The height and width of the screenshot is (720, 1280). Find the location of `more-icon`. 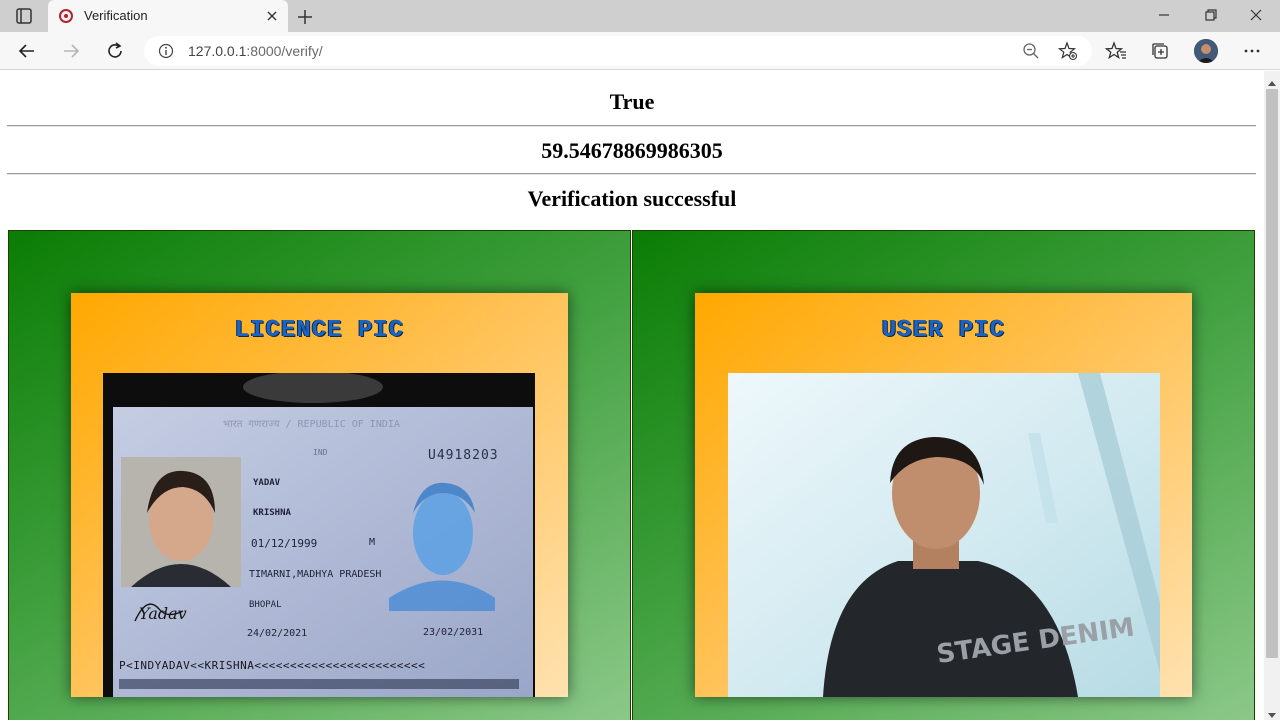

more-icon is located at coordinates (1252, 51).